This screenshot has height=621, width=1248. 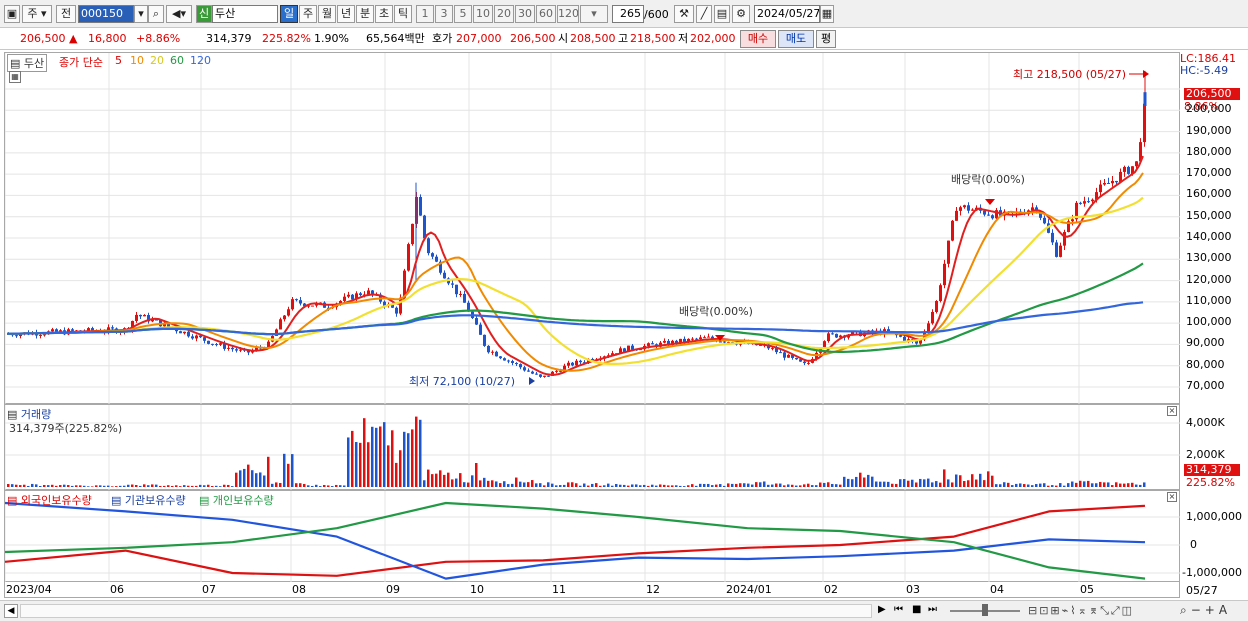 I want to click on current-price: 206,500 ▲, so click(x=49, y=38).